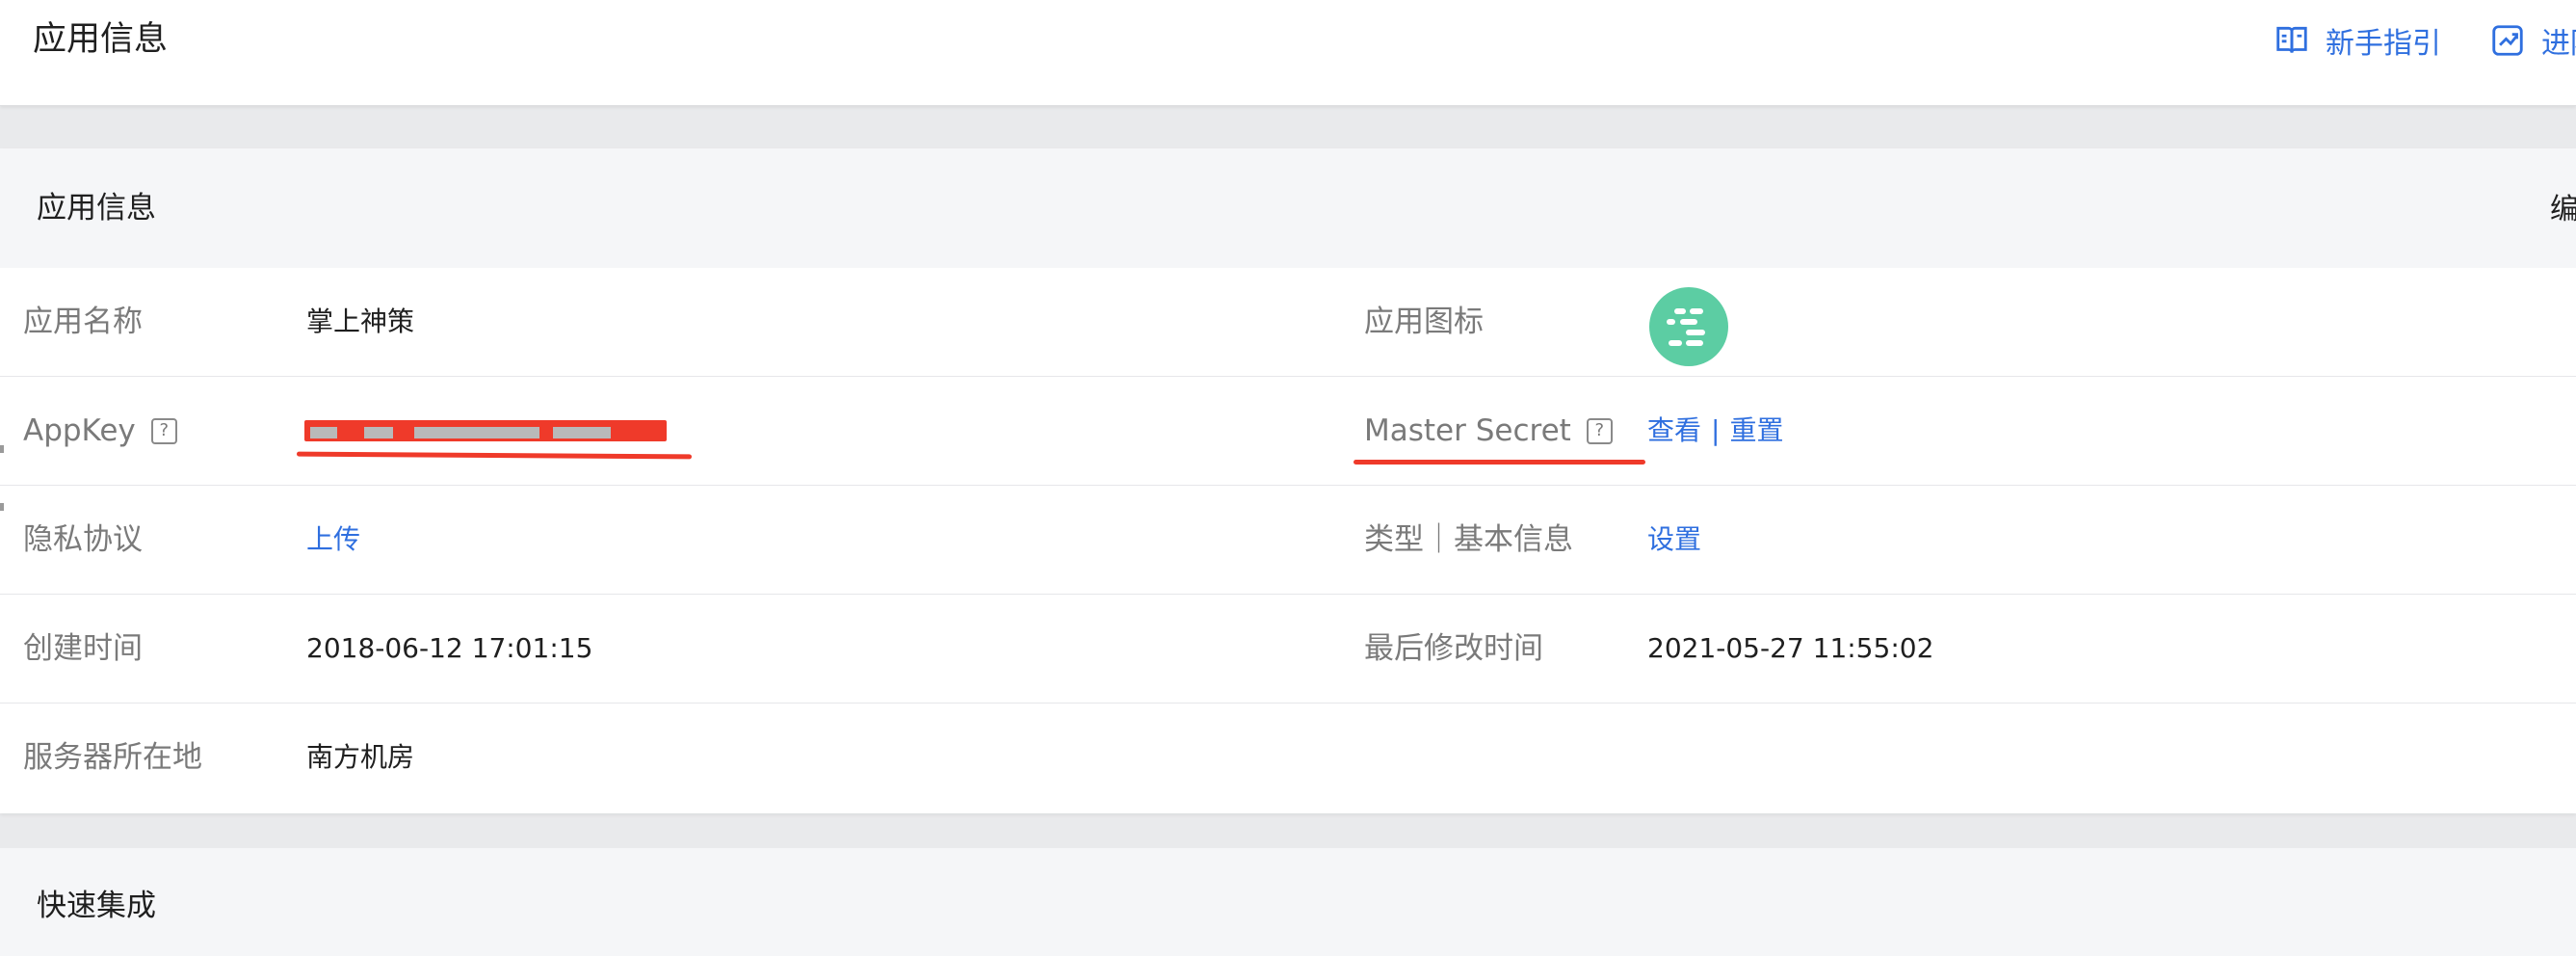  I want to click on server-location-label: 服务器所在地, so click(112, 758).